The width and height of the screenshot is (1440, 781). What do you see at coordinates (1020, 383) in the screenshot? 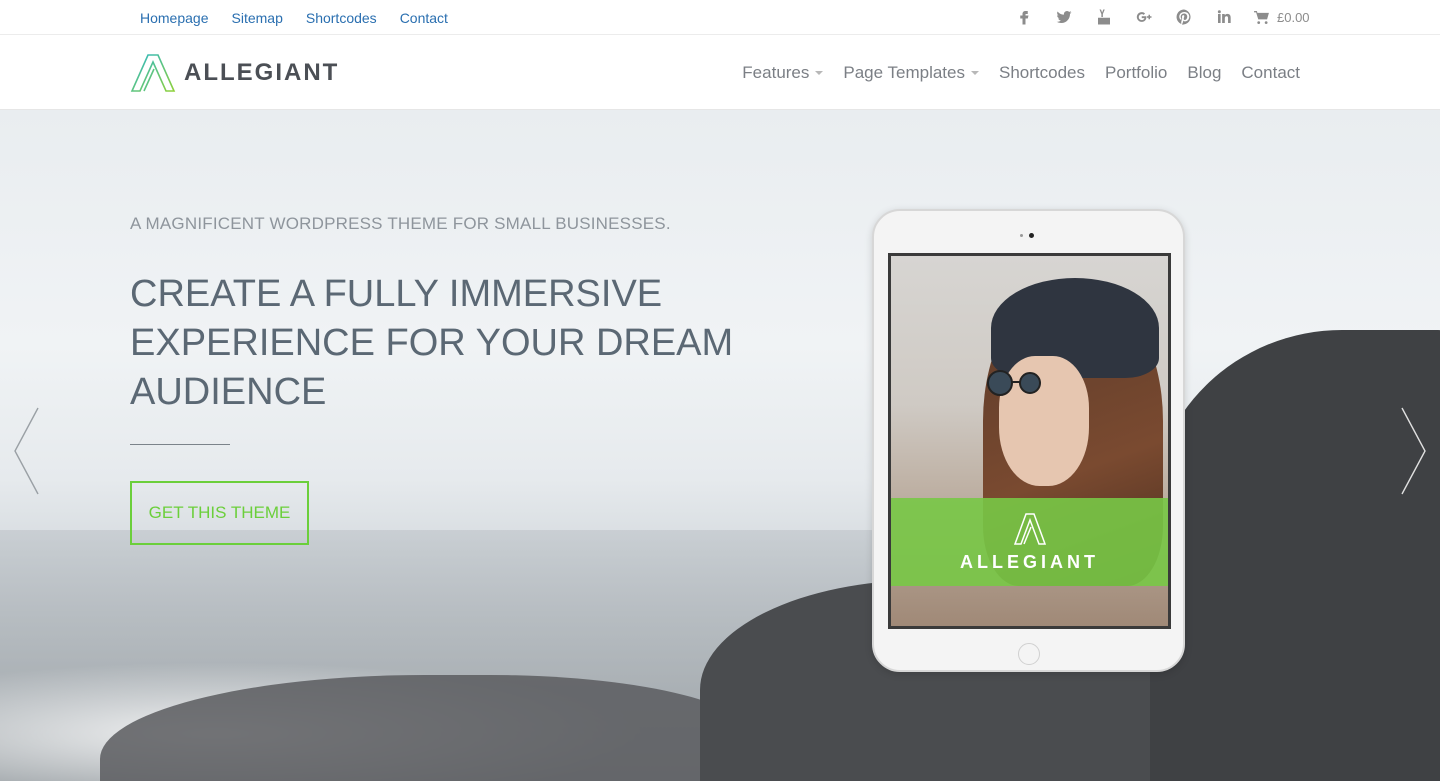
I see `sunglasses-icon` at bounding box center [1020, 383].